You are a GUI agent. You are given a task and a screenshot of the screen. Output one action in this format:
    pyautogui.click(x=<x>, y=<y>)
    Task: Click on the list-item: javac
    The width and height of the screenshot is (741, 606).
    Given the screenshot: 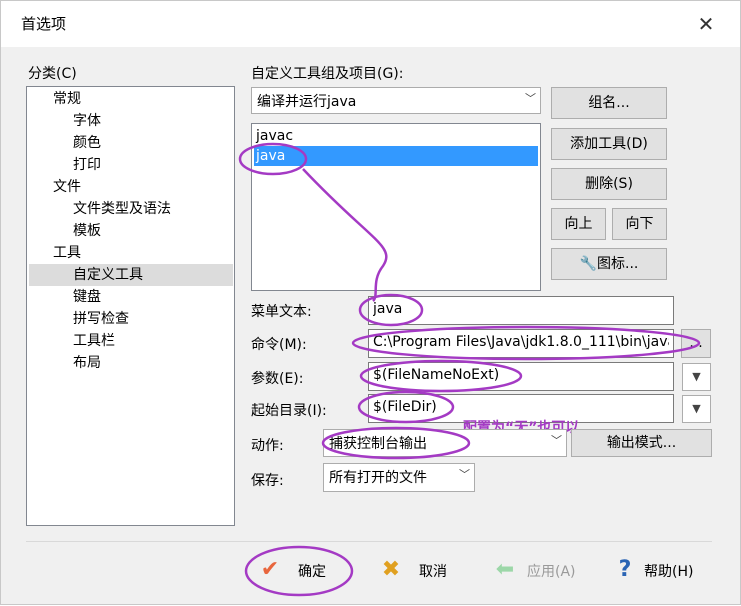 What is the action you would take?
    pyautogui.click(x=396, y=136)
    